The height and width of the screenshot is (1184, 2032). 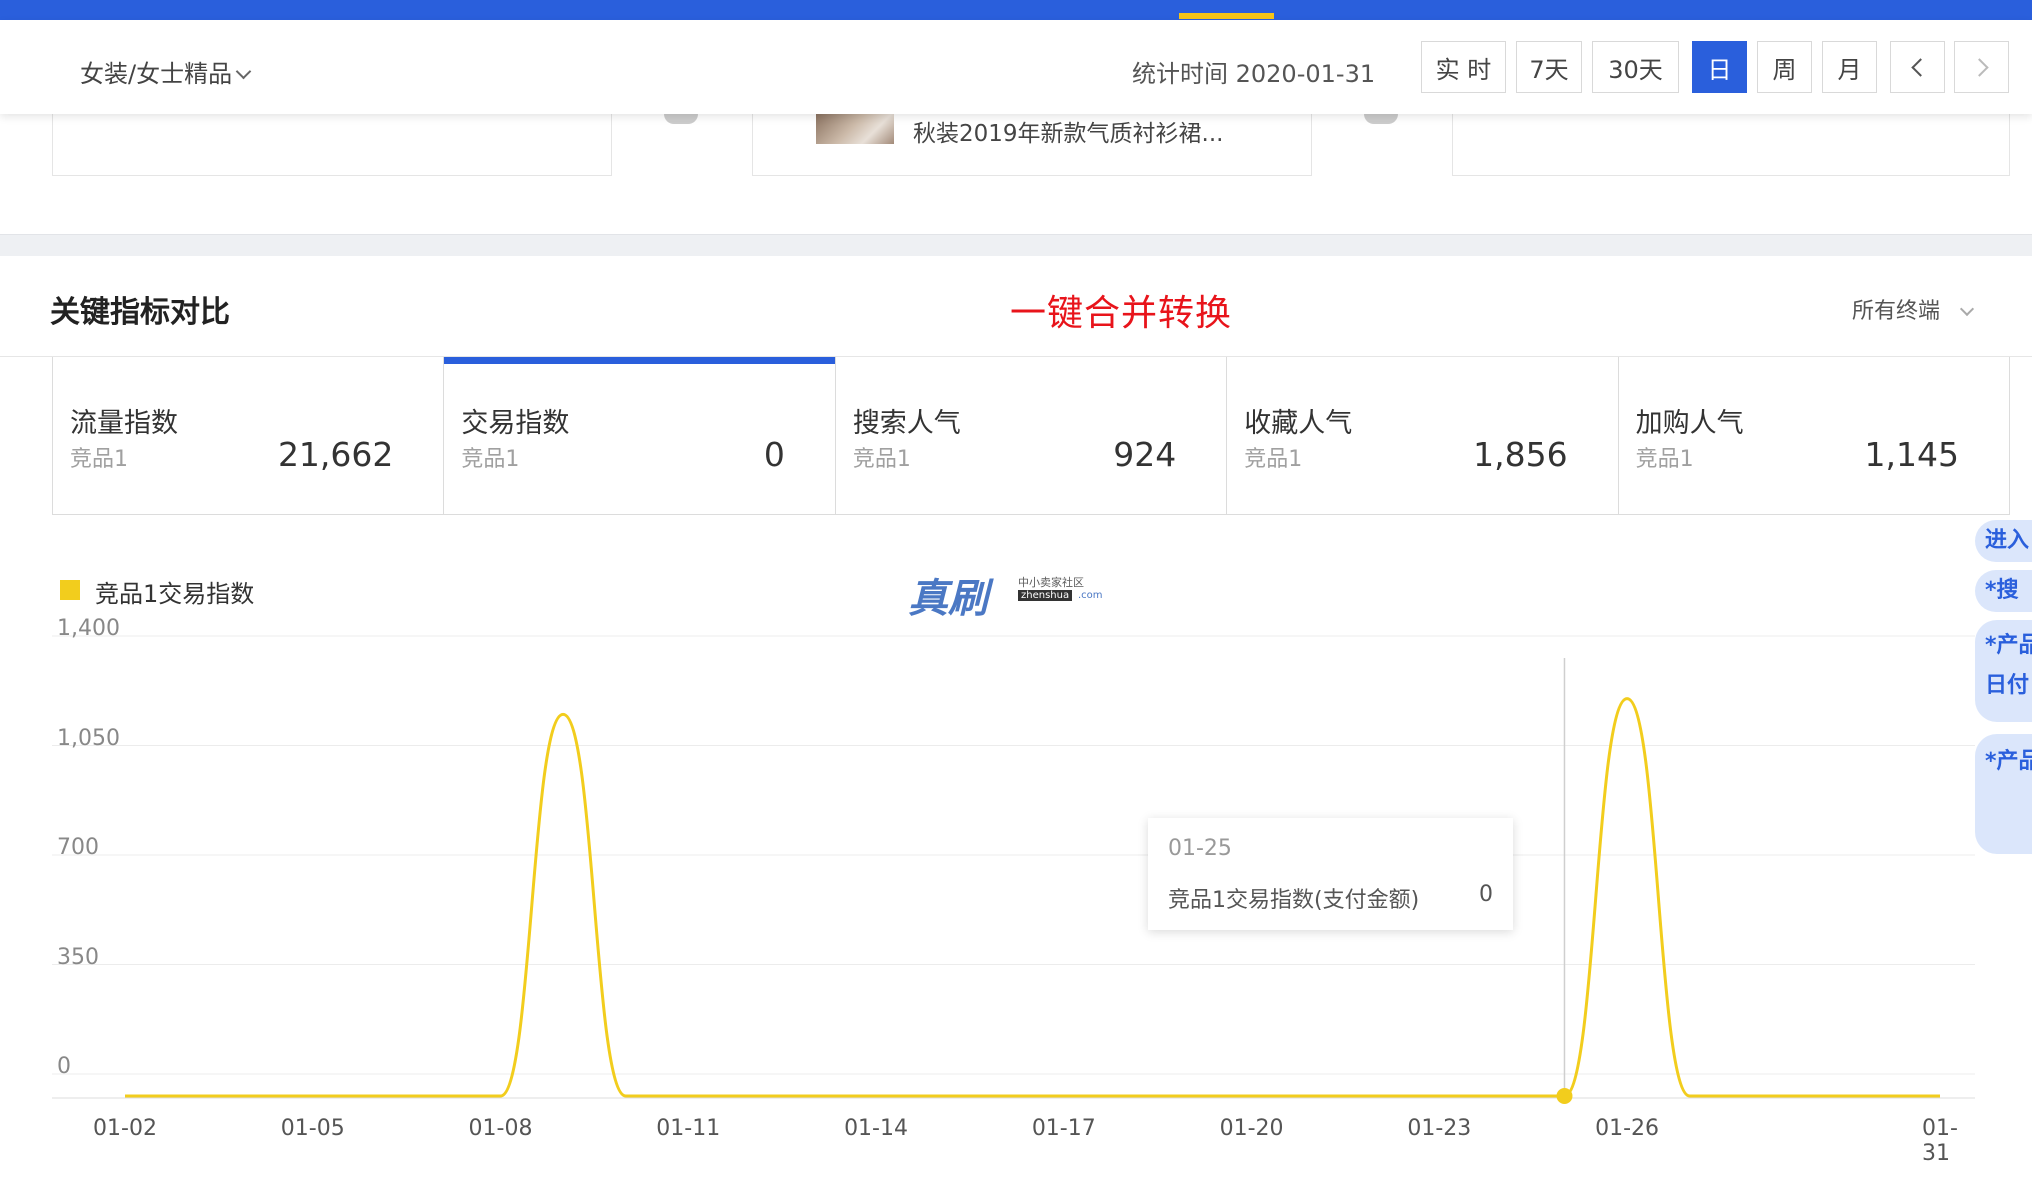 I want to click on category-label: 女装/女士精品, so click(x=156, y=74).